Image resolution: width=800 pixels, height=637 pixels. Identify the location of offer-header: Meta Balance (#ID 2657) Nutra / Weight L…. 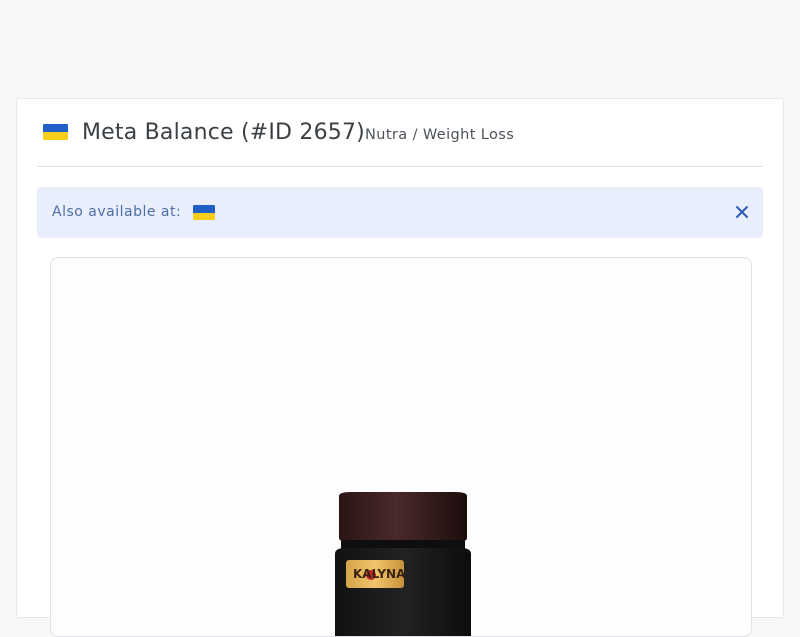
(400, 142).